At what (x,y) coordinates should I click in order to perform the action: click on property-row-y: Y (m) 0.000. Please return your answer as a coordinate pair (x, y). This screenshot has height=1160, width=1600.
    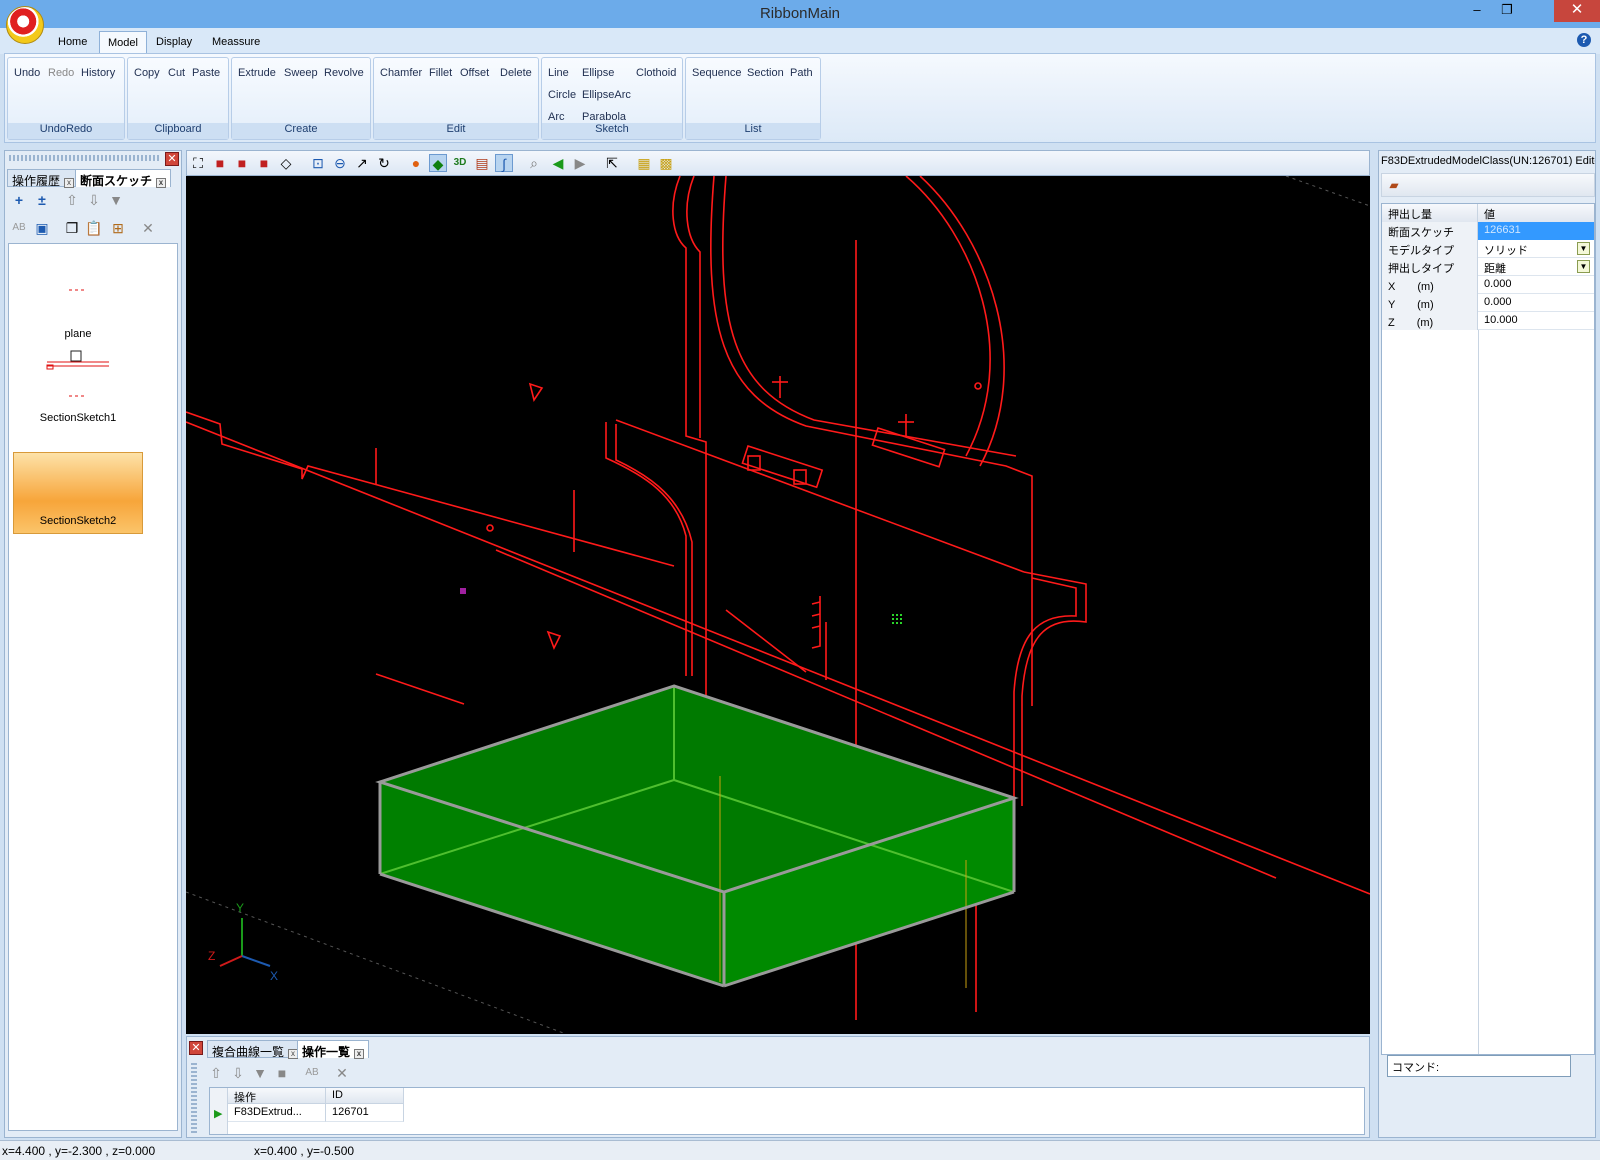
    Looking at the image, I should click on (1488, 303).